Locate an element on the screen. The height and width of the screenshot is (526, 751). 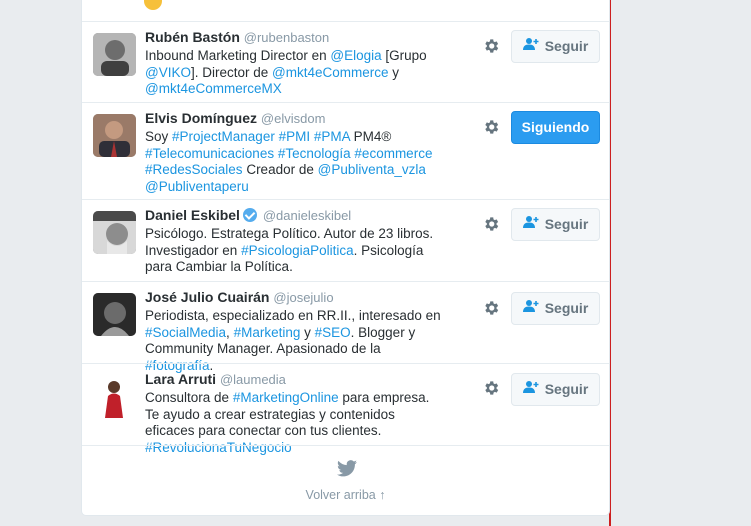
bio-text: ]. Director de is located at coordinates (231, 72).